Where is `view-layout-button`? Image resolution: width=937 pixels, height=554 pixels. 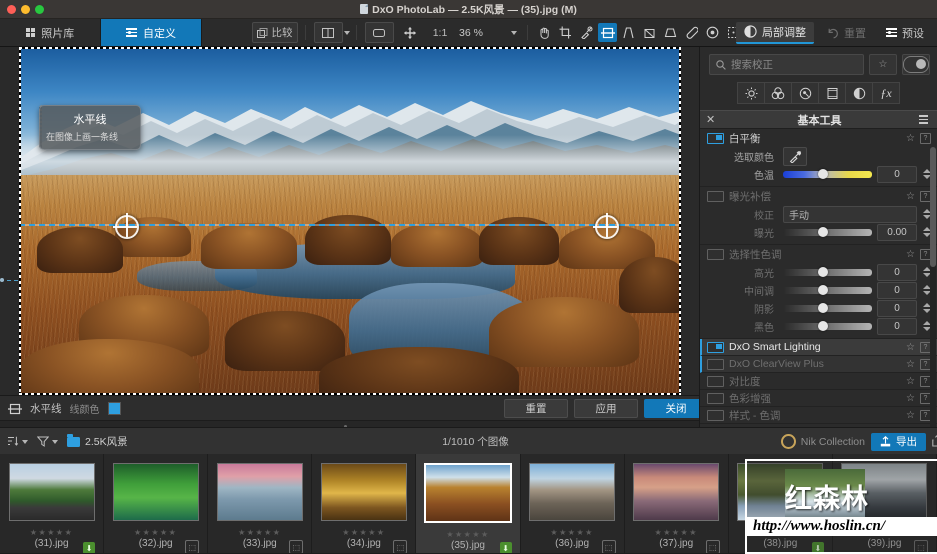
view-layout-button is located at coordinates (328, 32).